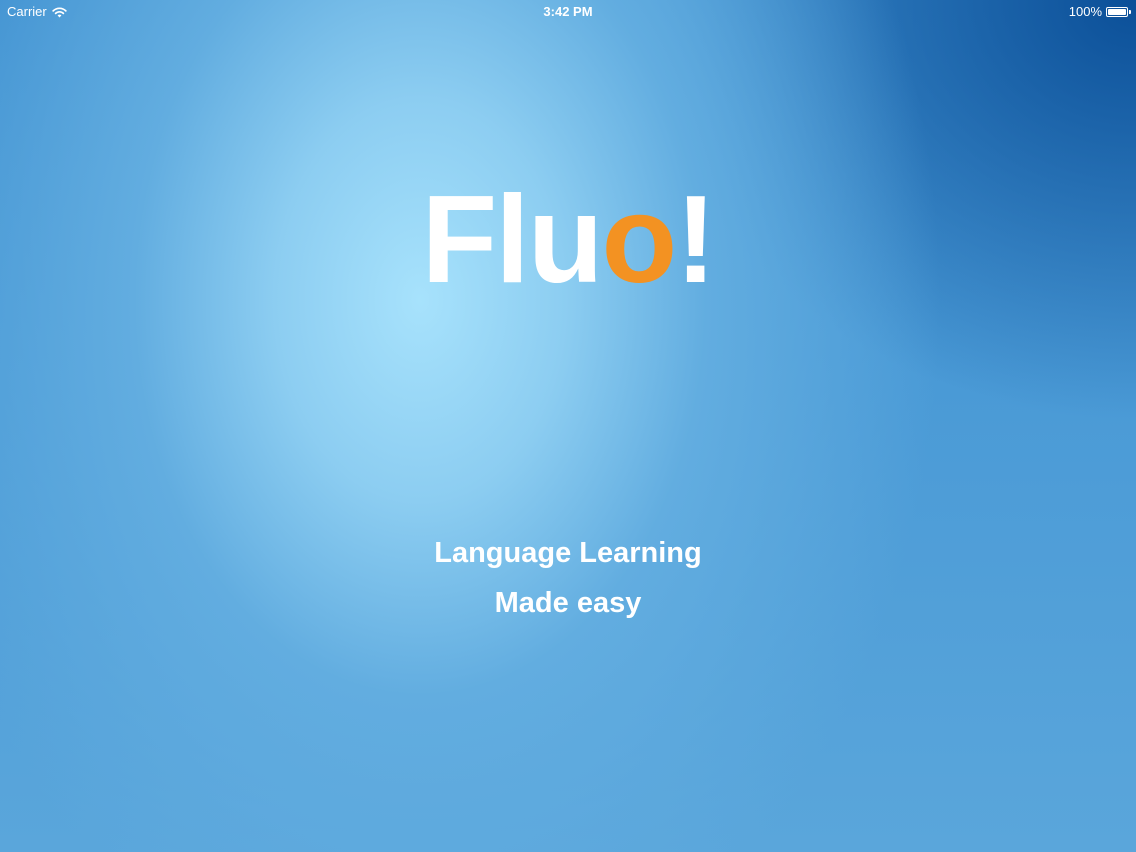 The height and width of the screenshot is (852, 1136). What do you see at coordinates (639, 240) in the screenshot?
I see `logo-accent-letter: o` at bounding box center [639, 240].